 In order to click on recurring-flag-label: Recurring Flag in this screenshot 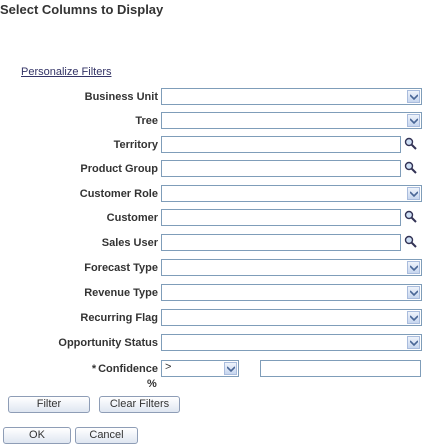, I will do `click(119, 318)`.